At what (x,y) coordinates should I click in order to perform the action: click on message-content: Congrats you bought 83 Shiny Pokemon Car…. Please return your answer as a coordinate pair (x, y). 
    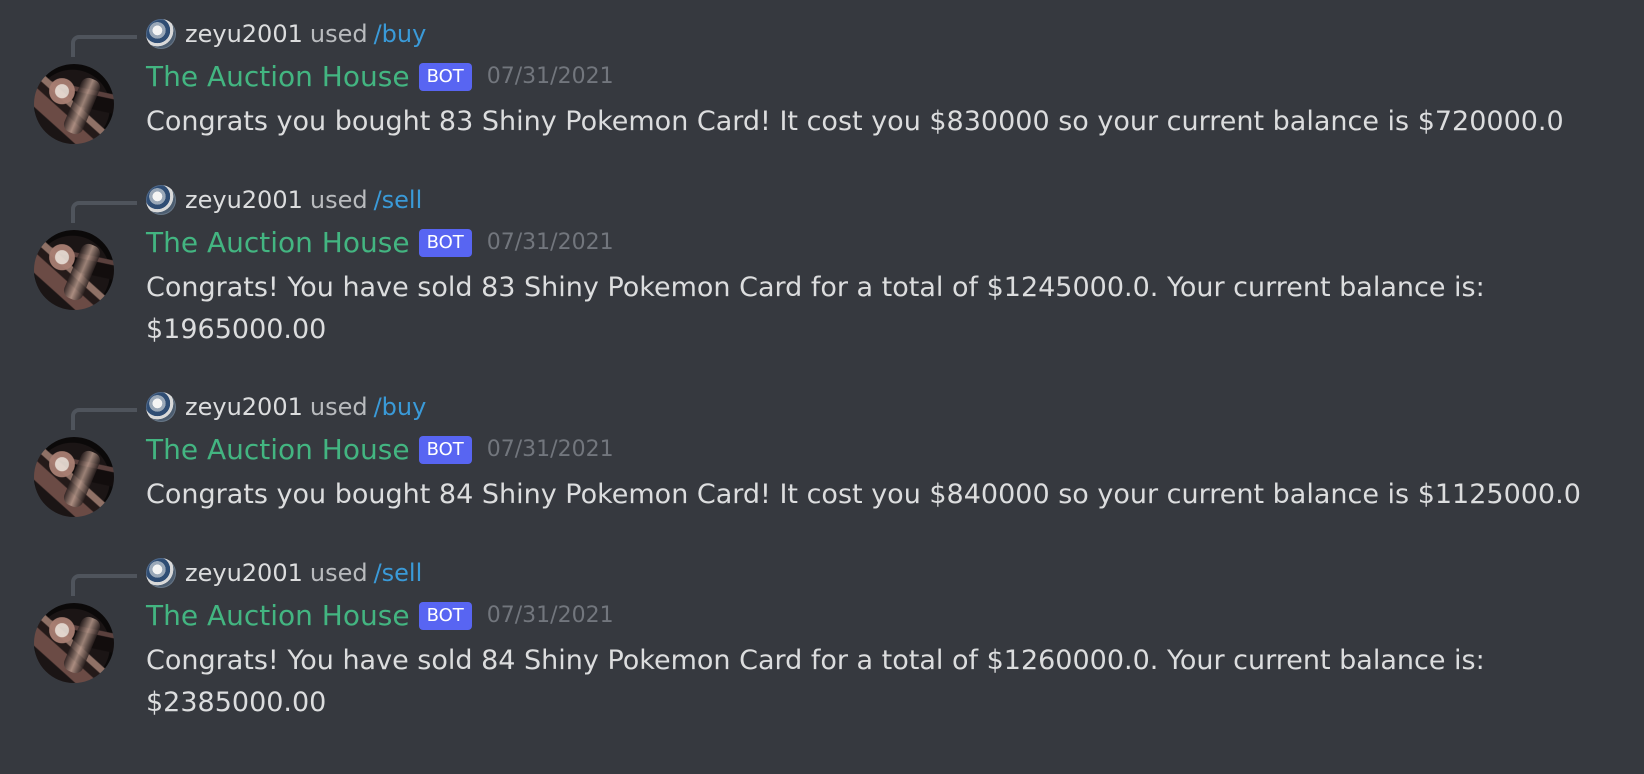
    Looking at the image, I should click on (855, 121).